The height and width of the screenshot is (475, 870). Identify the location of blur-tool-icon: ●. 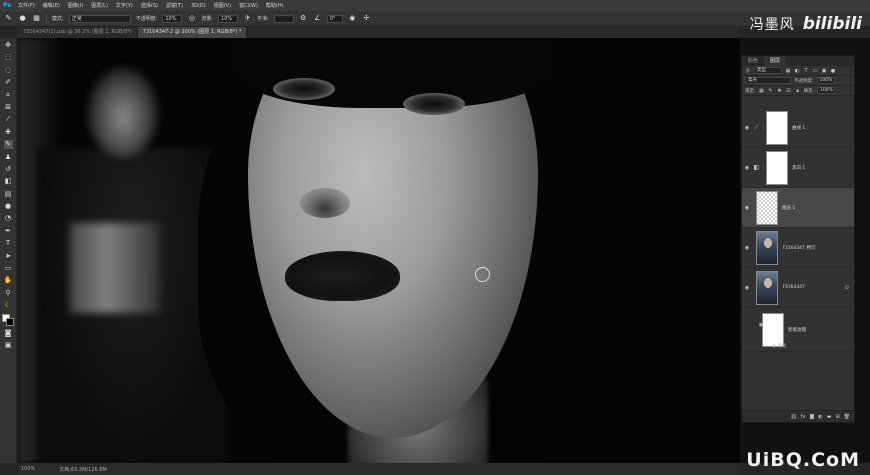
(8, 206).